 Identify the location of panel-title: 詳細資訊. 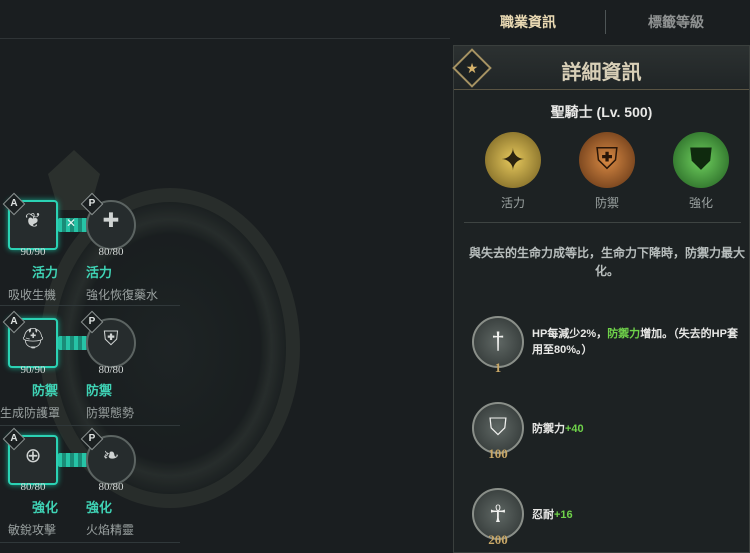
(601, 73).